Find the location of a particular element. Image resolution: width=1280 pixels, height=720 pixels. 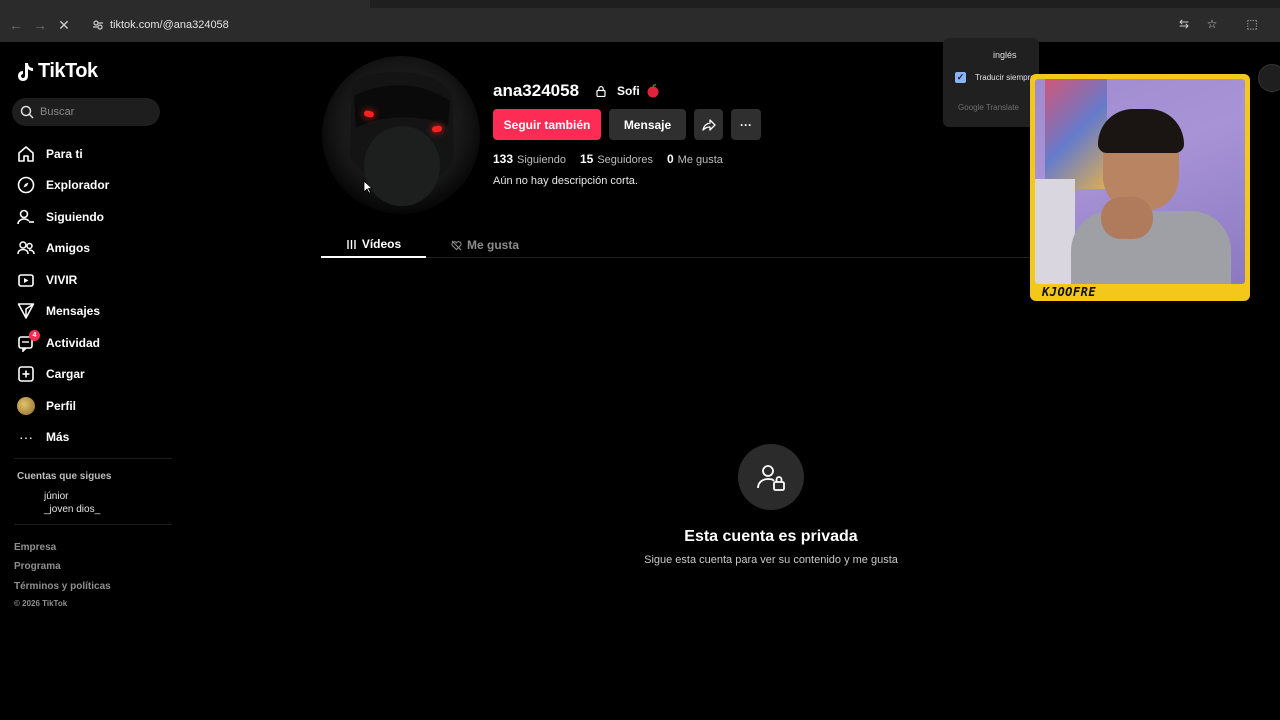

send-icon is located at coordinates (26, 311).